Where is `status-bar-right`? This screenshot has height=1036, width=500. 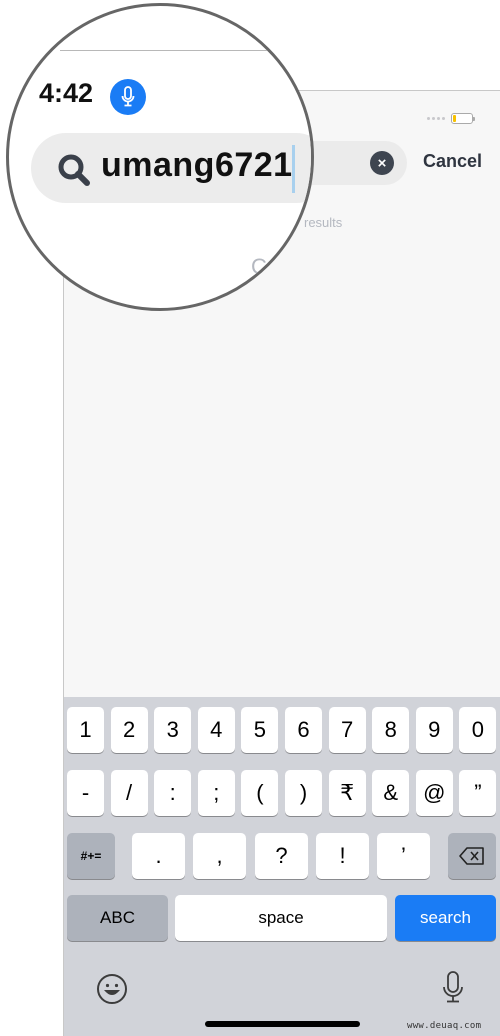 status-bar-right is located at coordinates (451, 118).